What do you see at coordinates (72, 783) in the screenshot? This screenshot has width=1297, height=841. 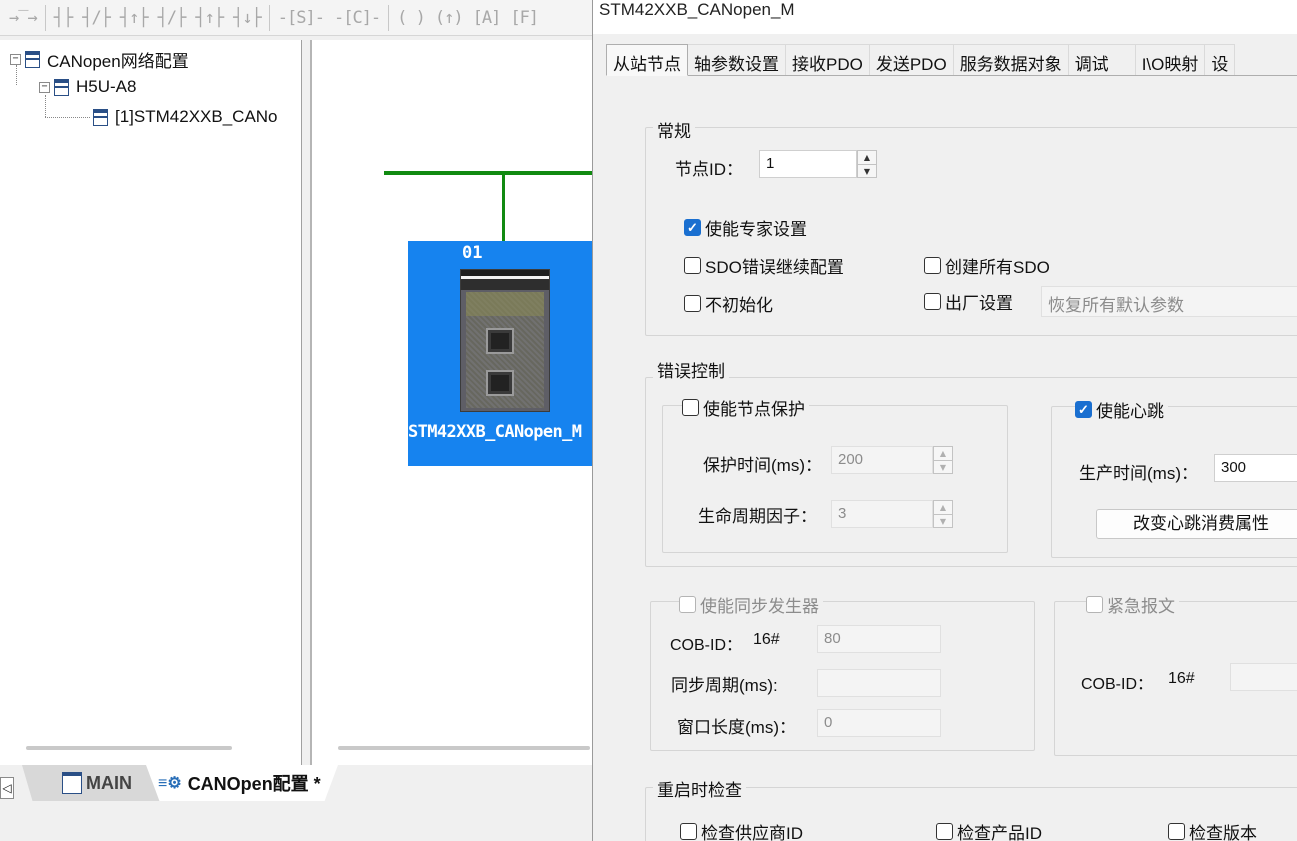 I see `program-icon` at bounding box center [72, 783].